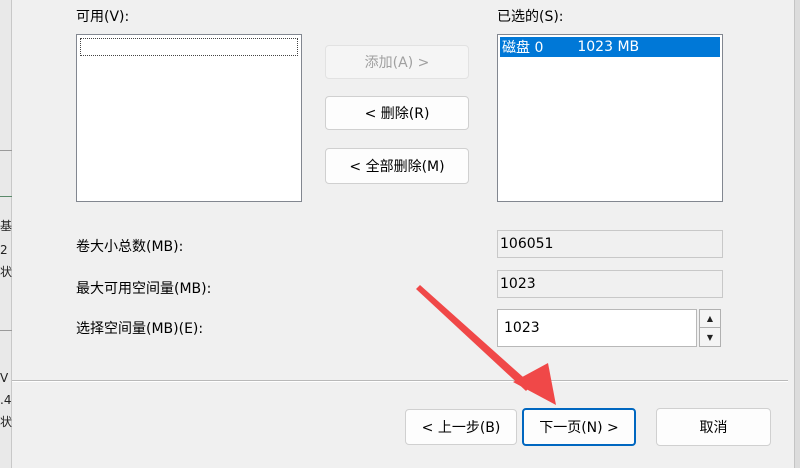  Describe the element at coordinates (6, 400) in the screenshot. I see `background-text: .4` at that location.